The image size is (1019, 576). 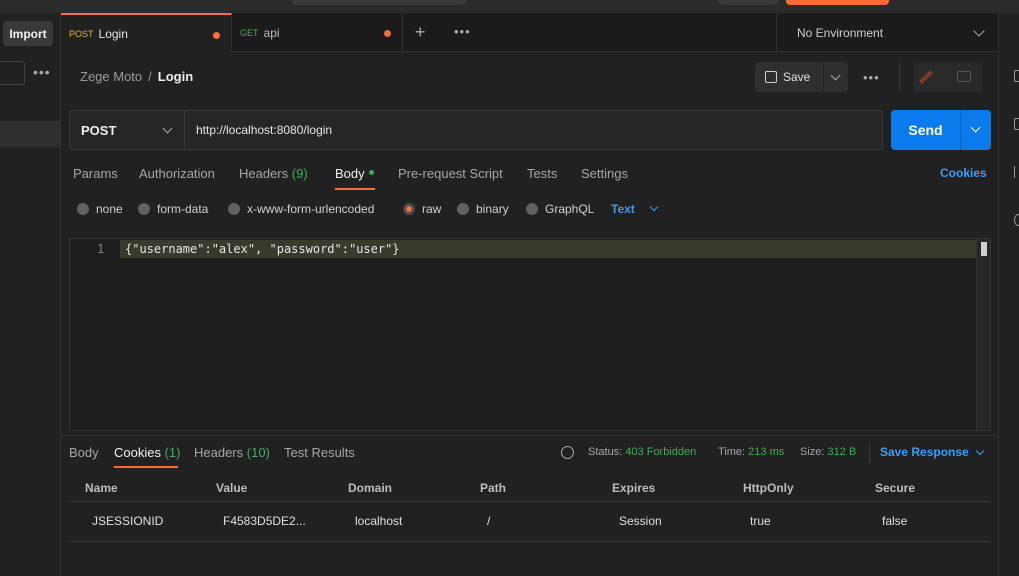 I want to click on tab-method: GET, so click(x=249, y=32).